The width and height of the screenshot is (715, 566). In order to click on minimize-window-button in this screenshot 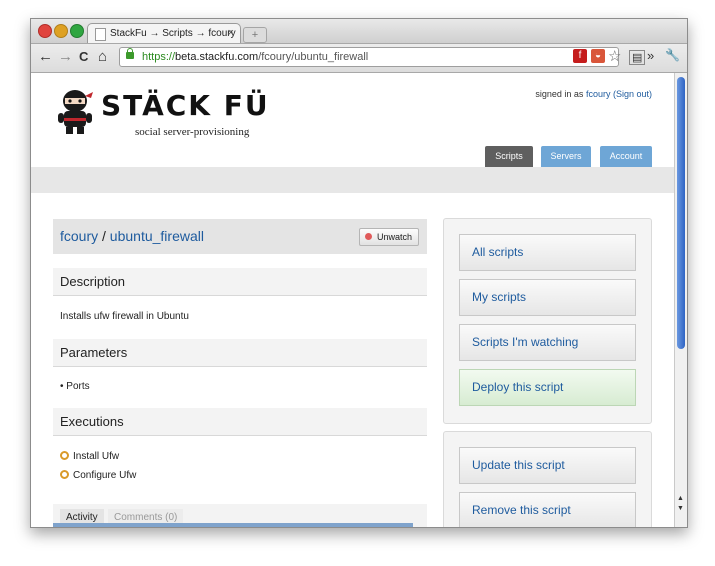, I will do `click(61, 31)`.